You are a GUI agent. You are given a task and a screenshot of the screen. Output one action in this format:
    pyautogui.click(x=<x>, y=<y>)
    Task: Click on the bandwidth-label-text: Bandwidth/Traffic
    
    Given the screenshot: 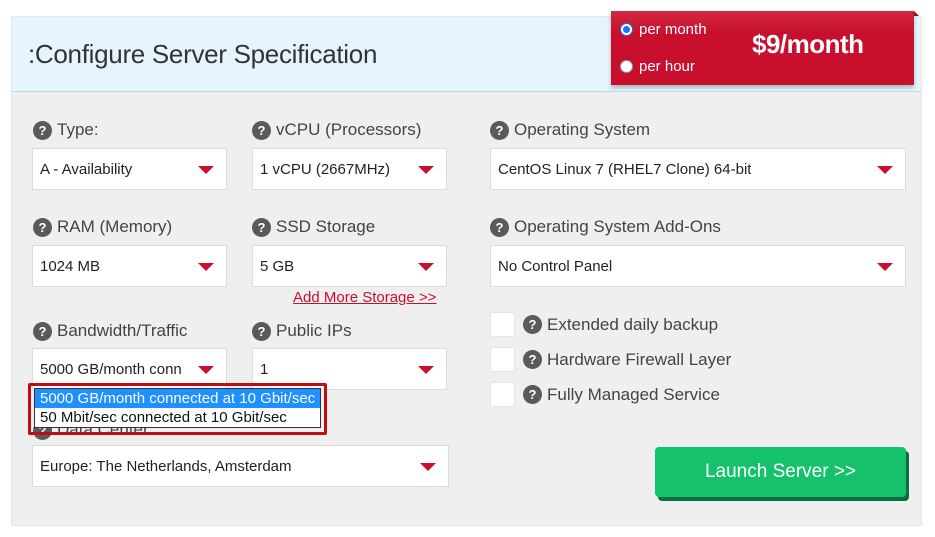 What is the action you would take?
    pyautogui.click(x=122, y=330)
    